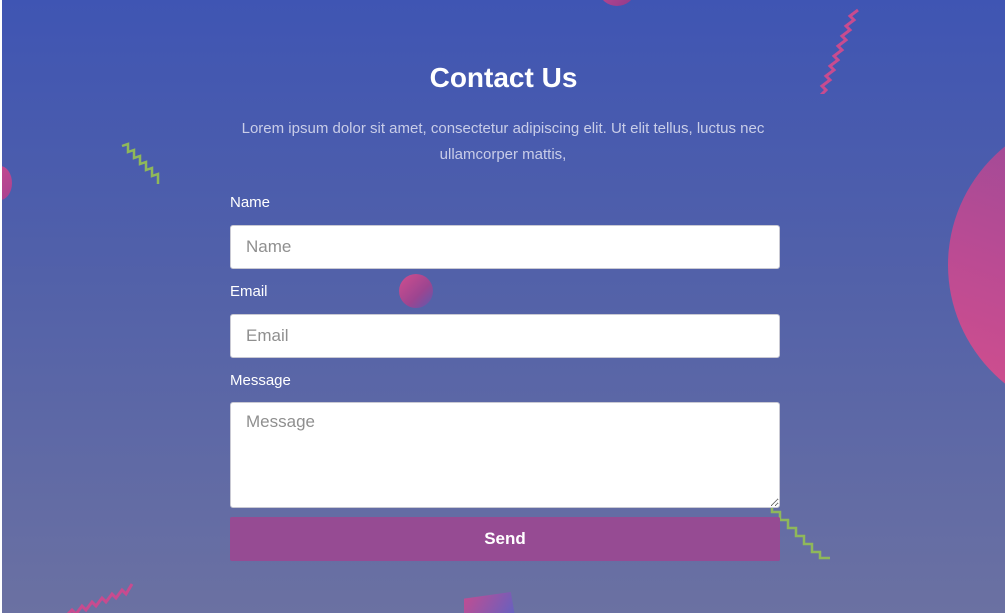  I want to click on email-label: Email, so click(249, 291).